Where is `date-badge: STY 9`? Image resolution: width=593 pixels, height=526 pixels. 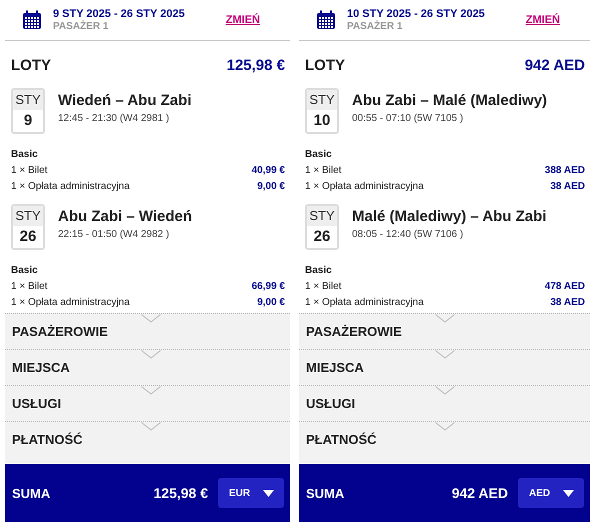 date-badge: STY 9 is located at coordinates (28, 111).